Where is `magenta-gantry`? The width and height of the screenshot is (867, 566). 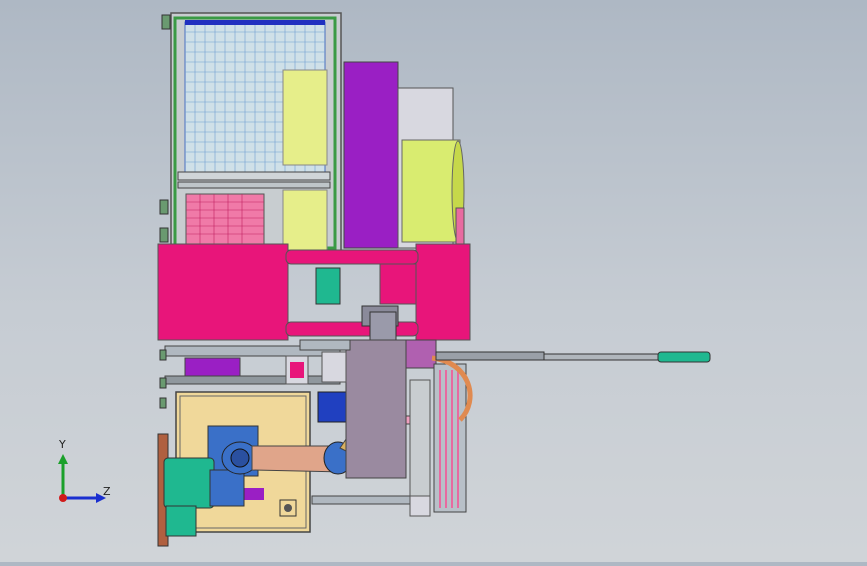
magenta-gantry is located at coordinates (314, 292).